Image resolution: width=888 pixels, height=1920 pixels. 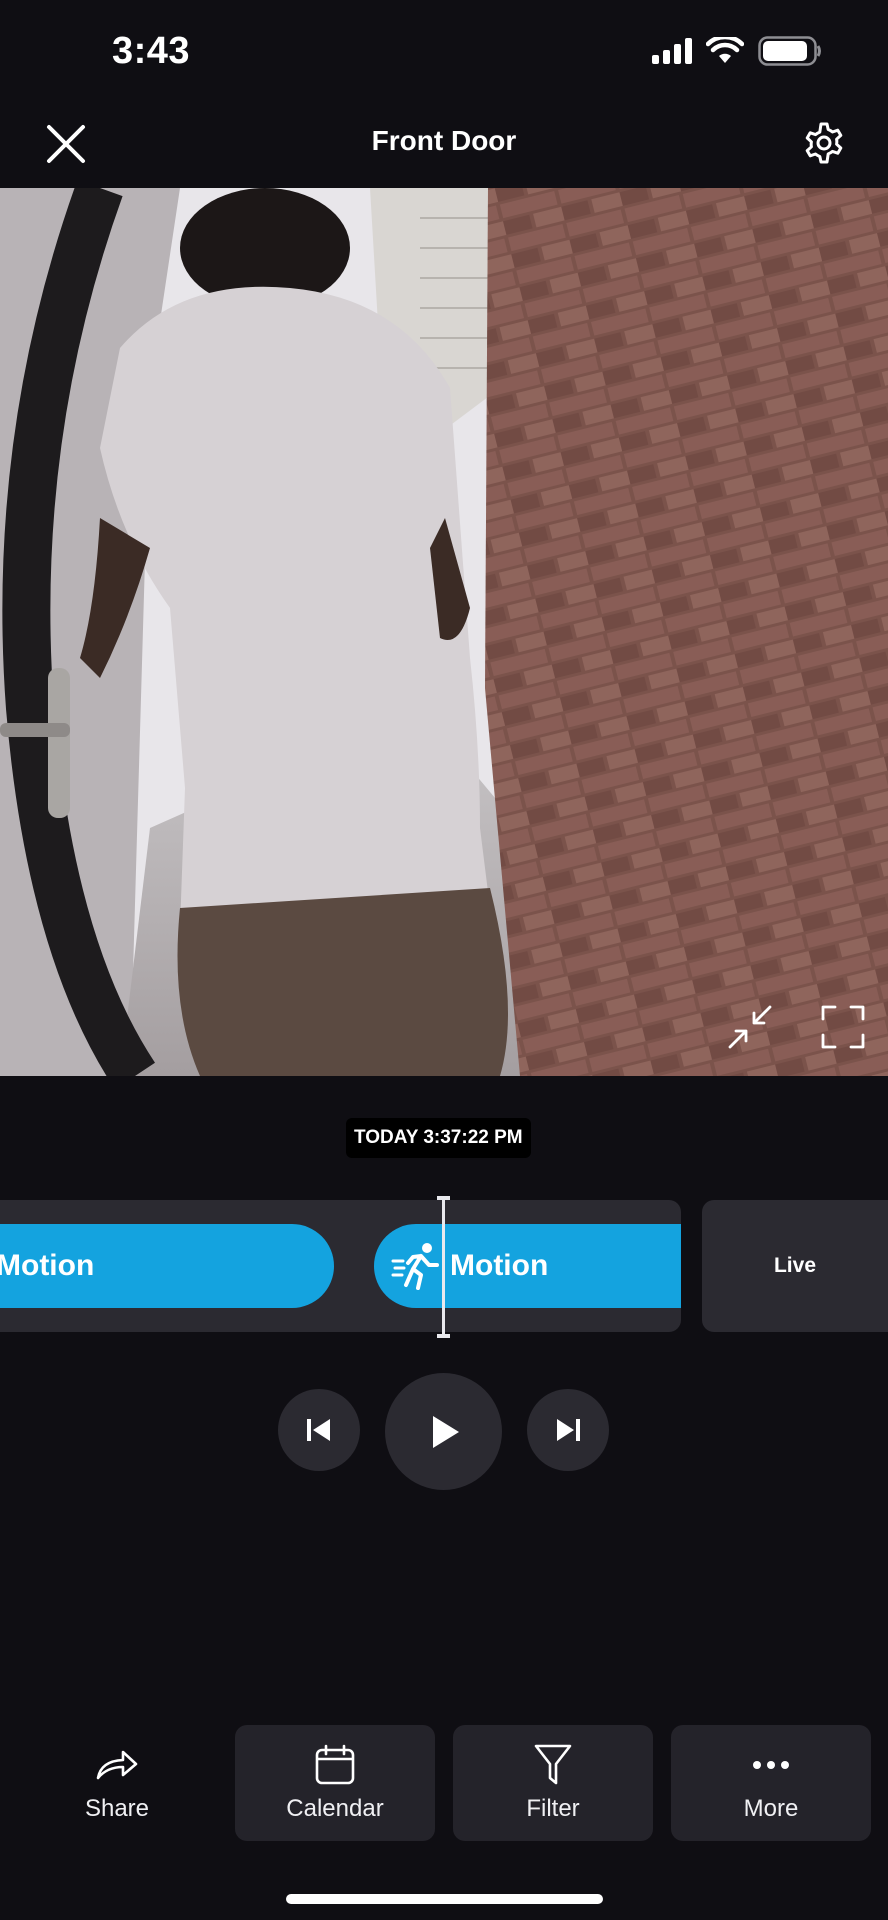 What do you see at coordinates (444, 1783) in the screenshot?
I see `bottom-toolbar: Share Calendar Filter More` at bounding box center [444, 1783].